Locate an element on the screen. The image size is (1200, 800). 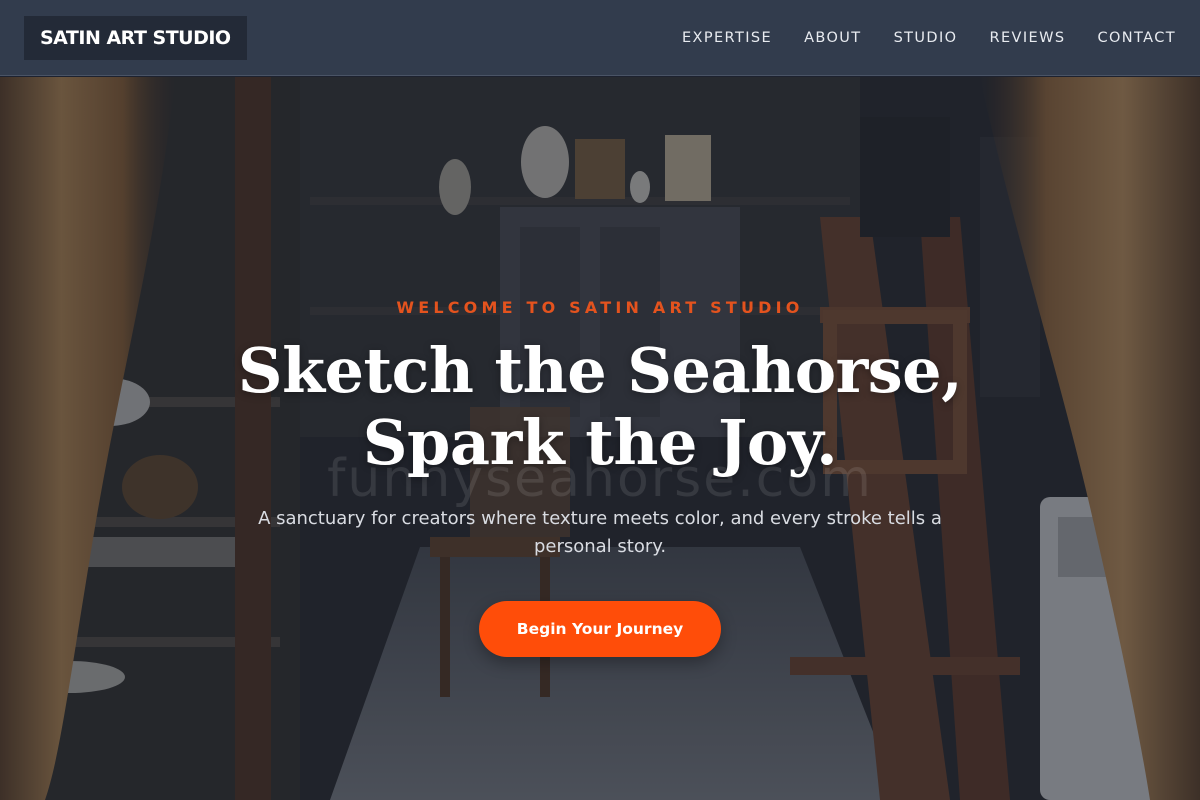
begin-journey-button: Begin Your Journey is located at coordinates (600, 629).